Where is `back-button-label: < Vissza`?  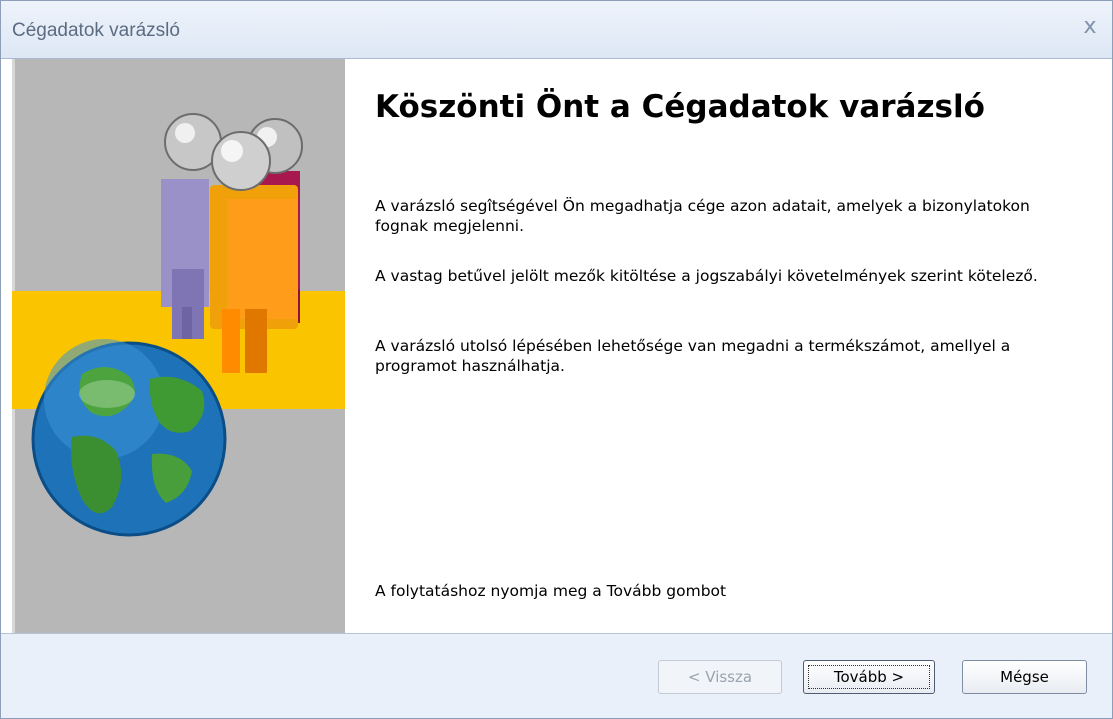
back-button-label: < Vissza is located at coordinates (720, 677).